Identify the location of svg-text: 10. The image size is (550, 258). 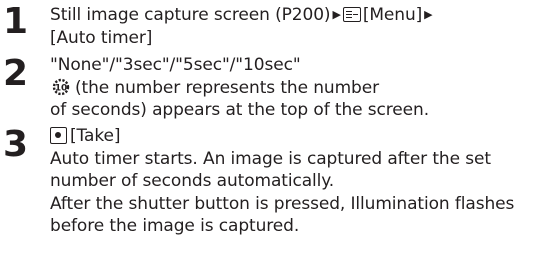
(61, 88).